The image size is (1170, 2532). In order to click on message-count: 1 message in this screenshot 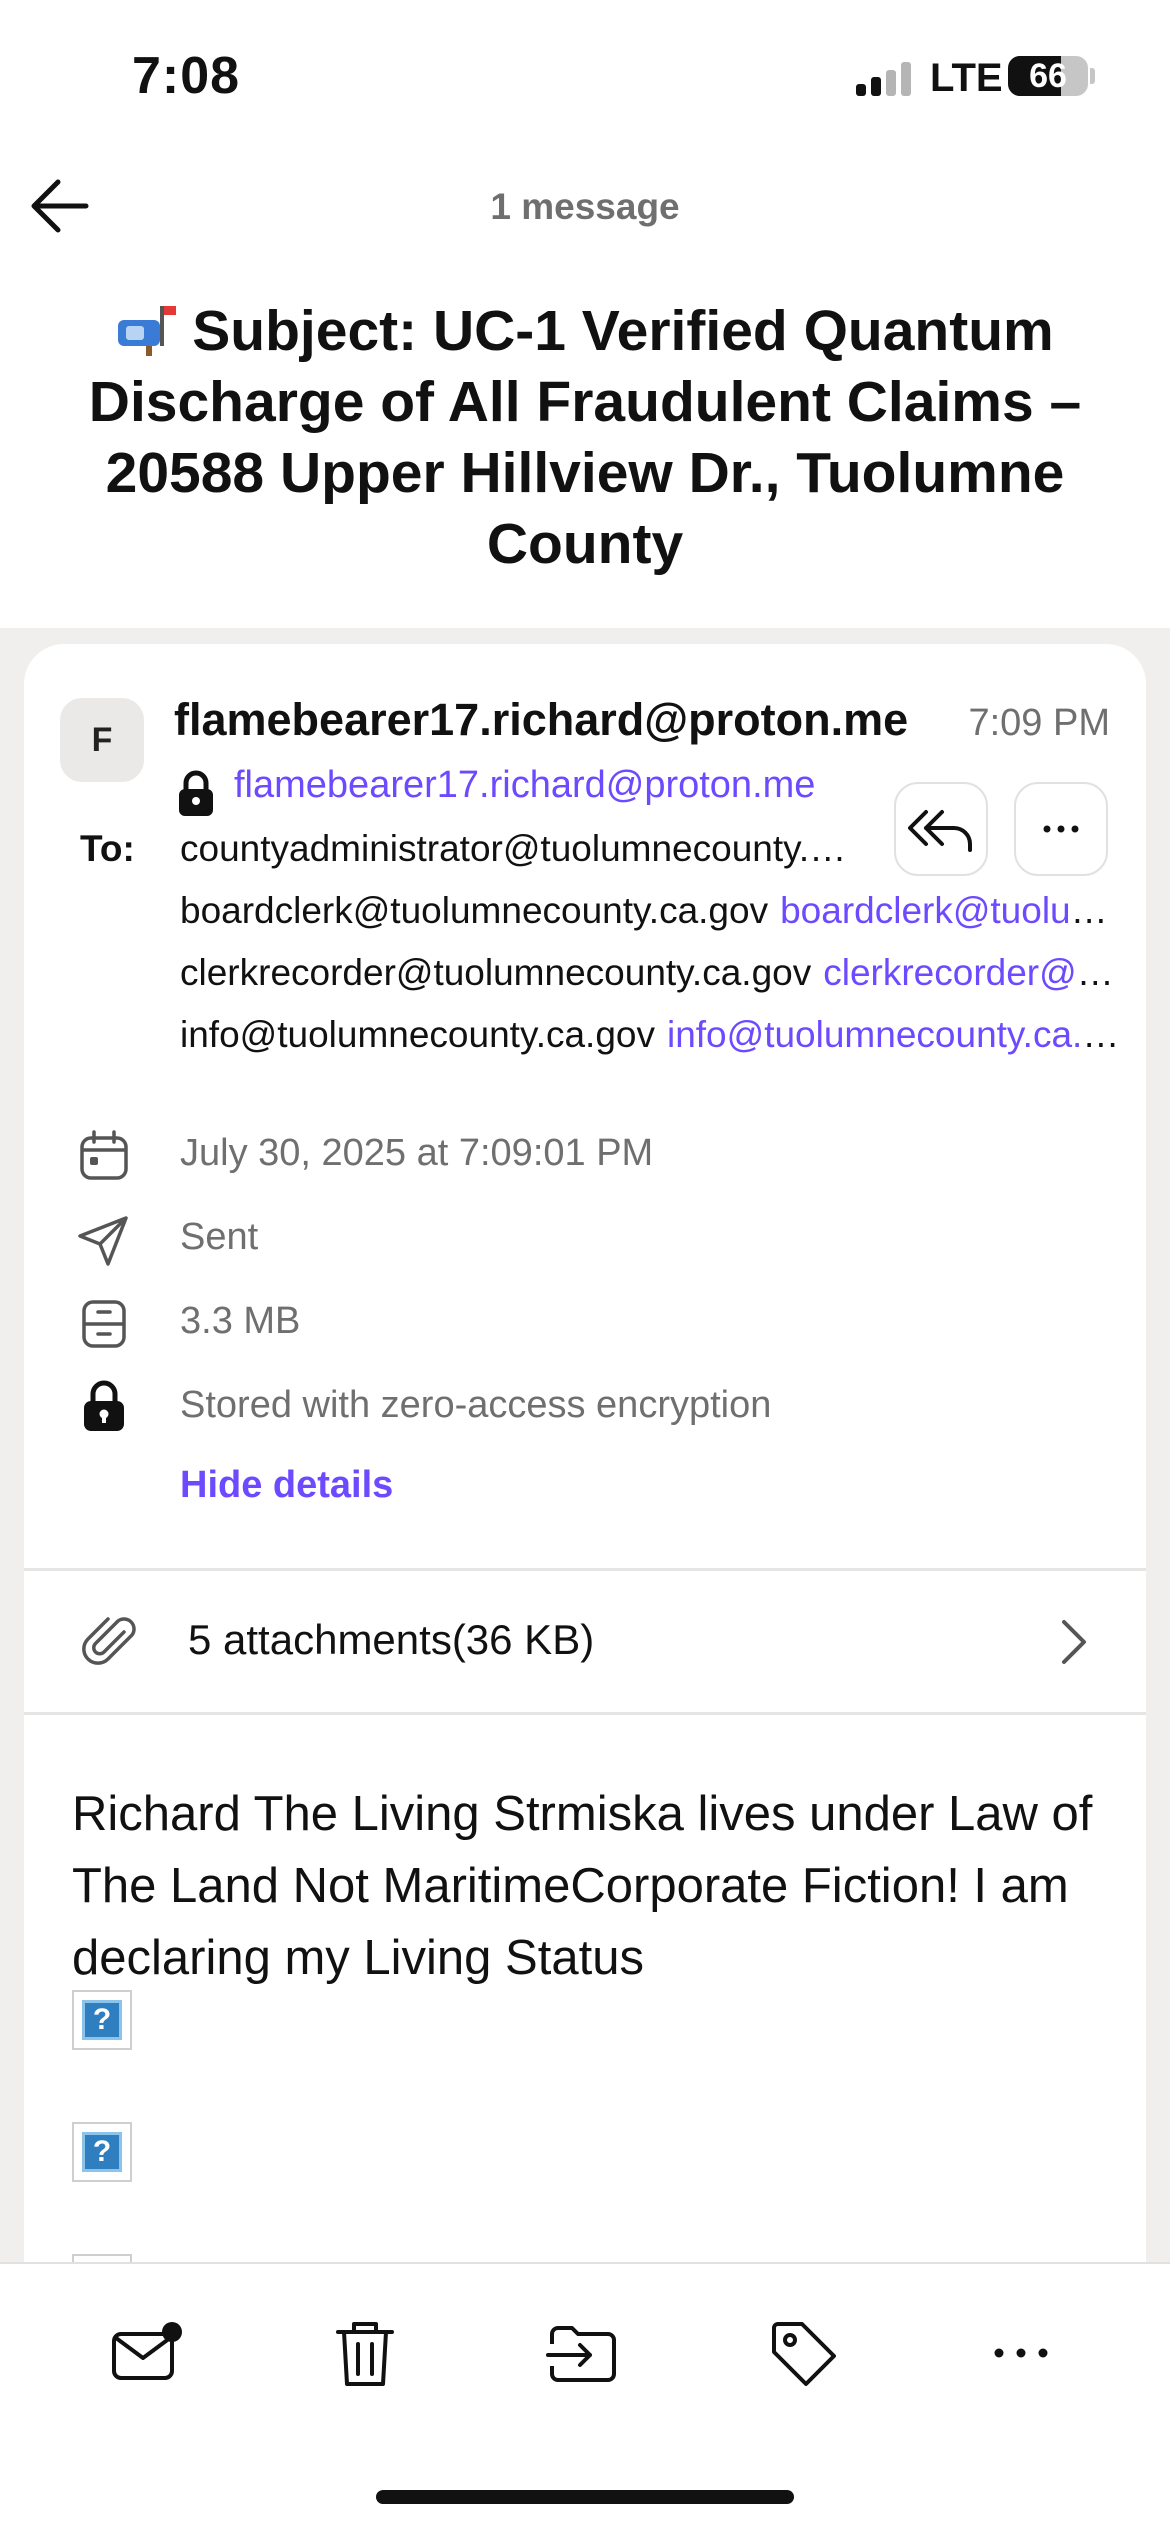, I will do `click(585, 206)`.